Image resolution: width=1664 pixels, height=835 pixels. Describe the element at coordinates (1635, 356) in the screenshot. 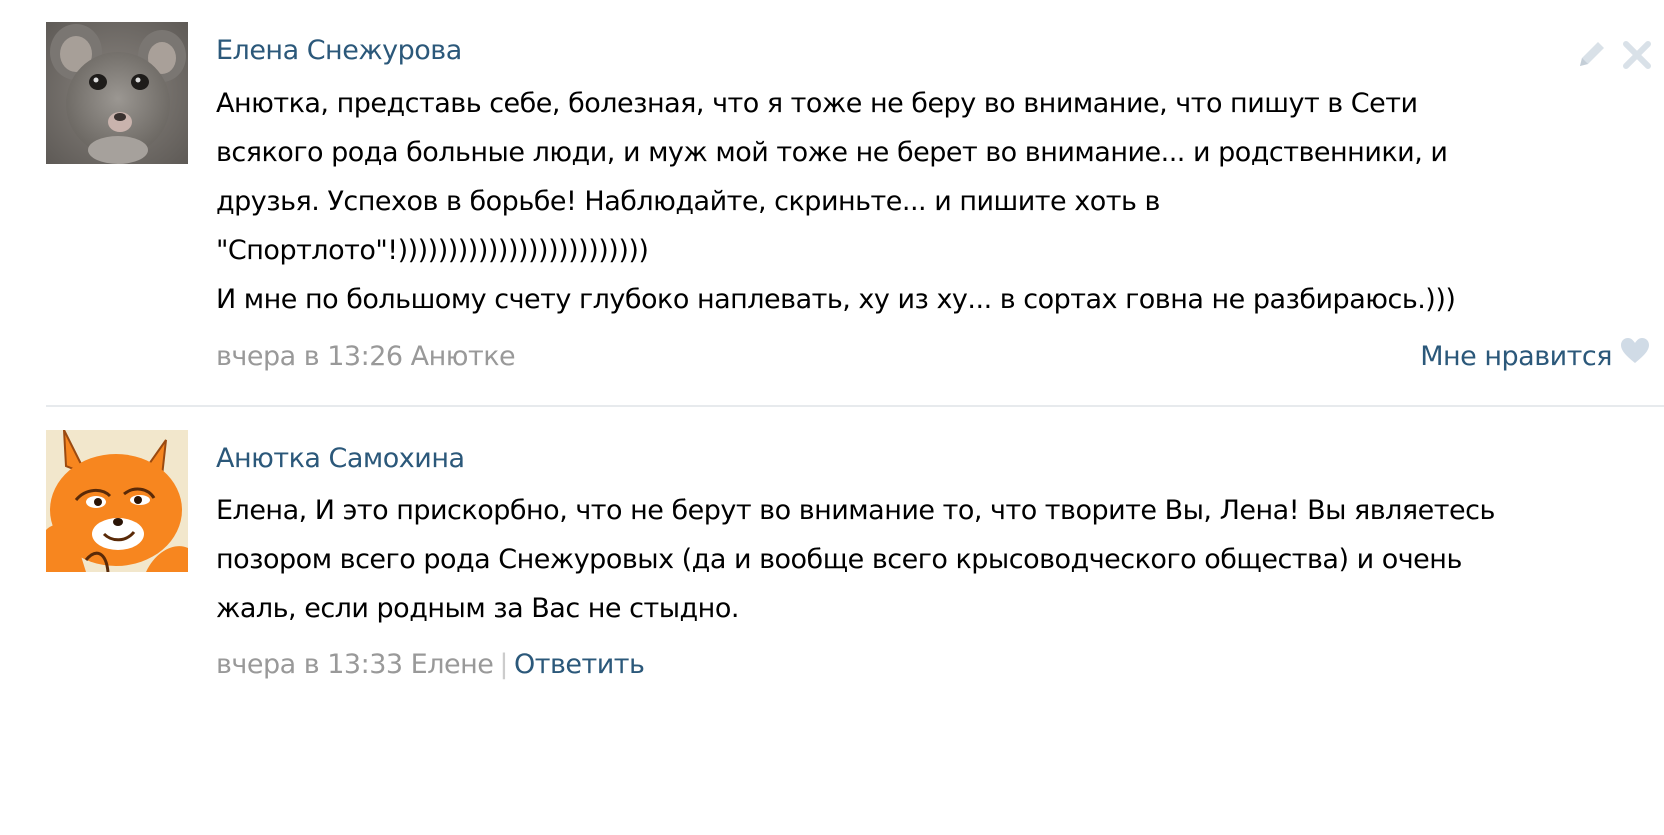

I see `heart-icon` at that location.